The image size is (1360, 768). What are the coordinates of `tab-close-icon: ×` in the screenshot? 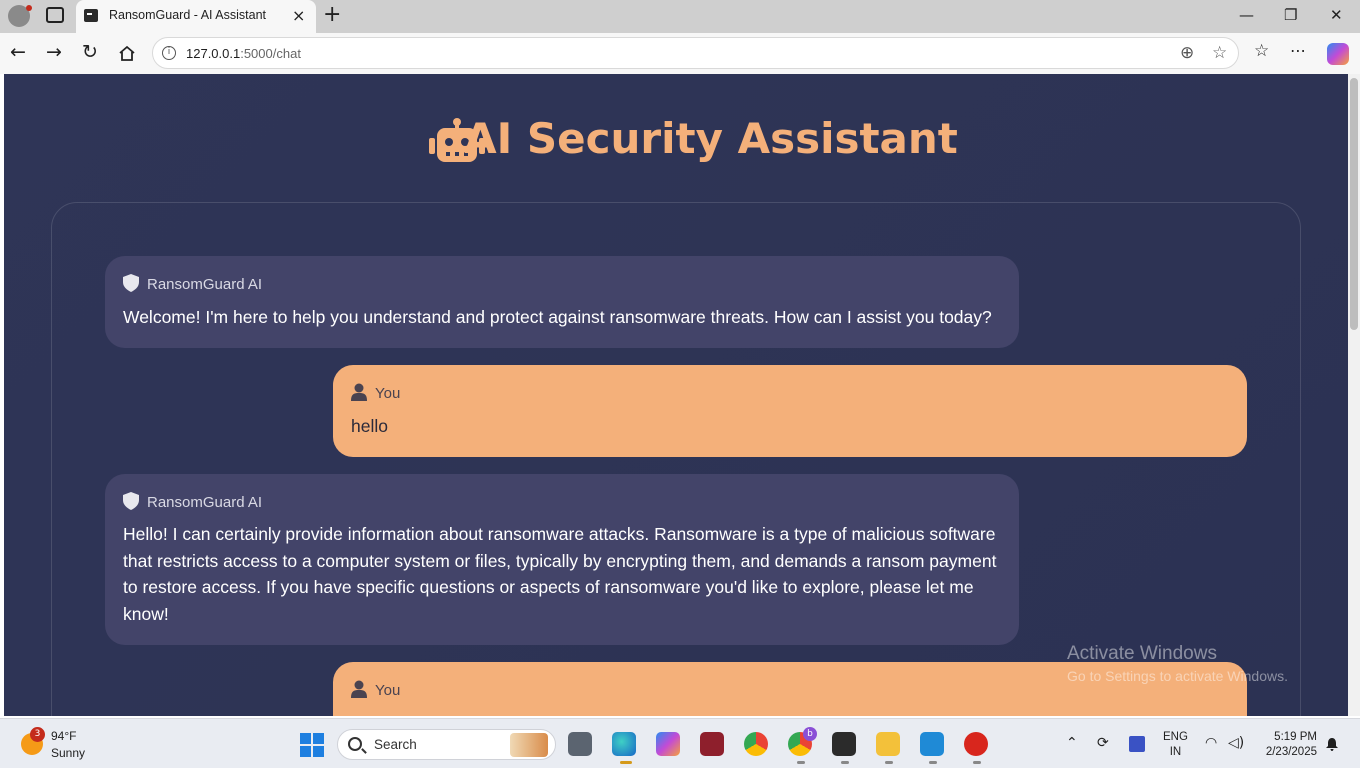 It's located at (298, 15).